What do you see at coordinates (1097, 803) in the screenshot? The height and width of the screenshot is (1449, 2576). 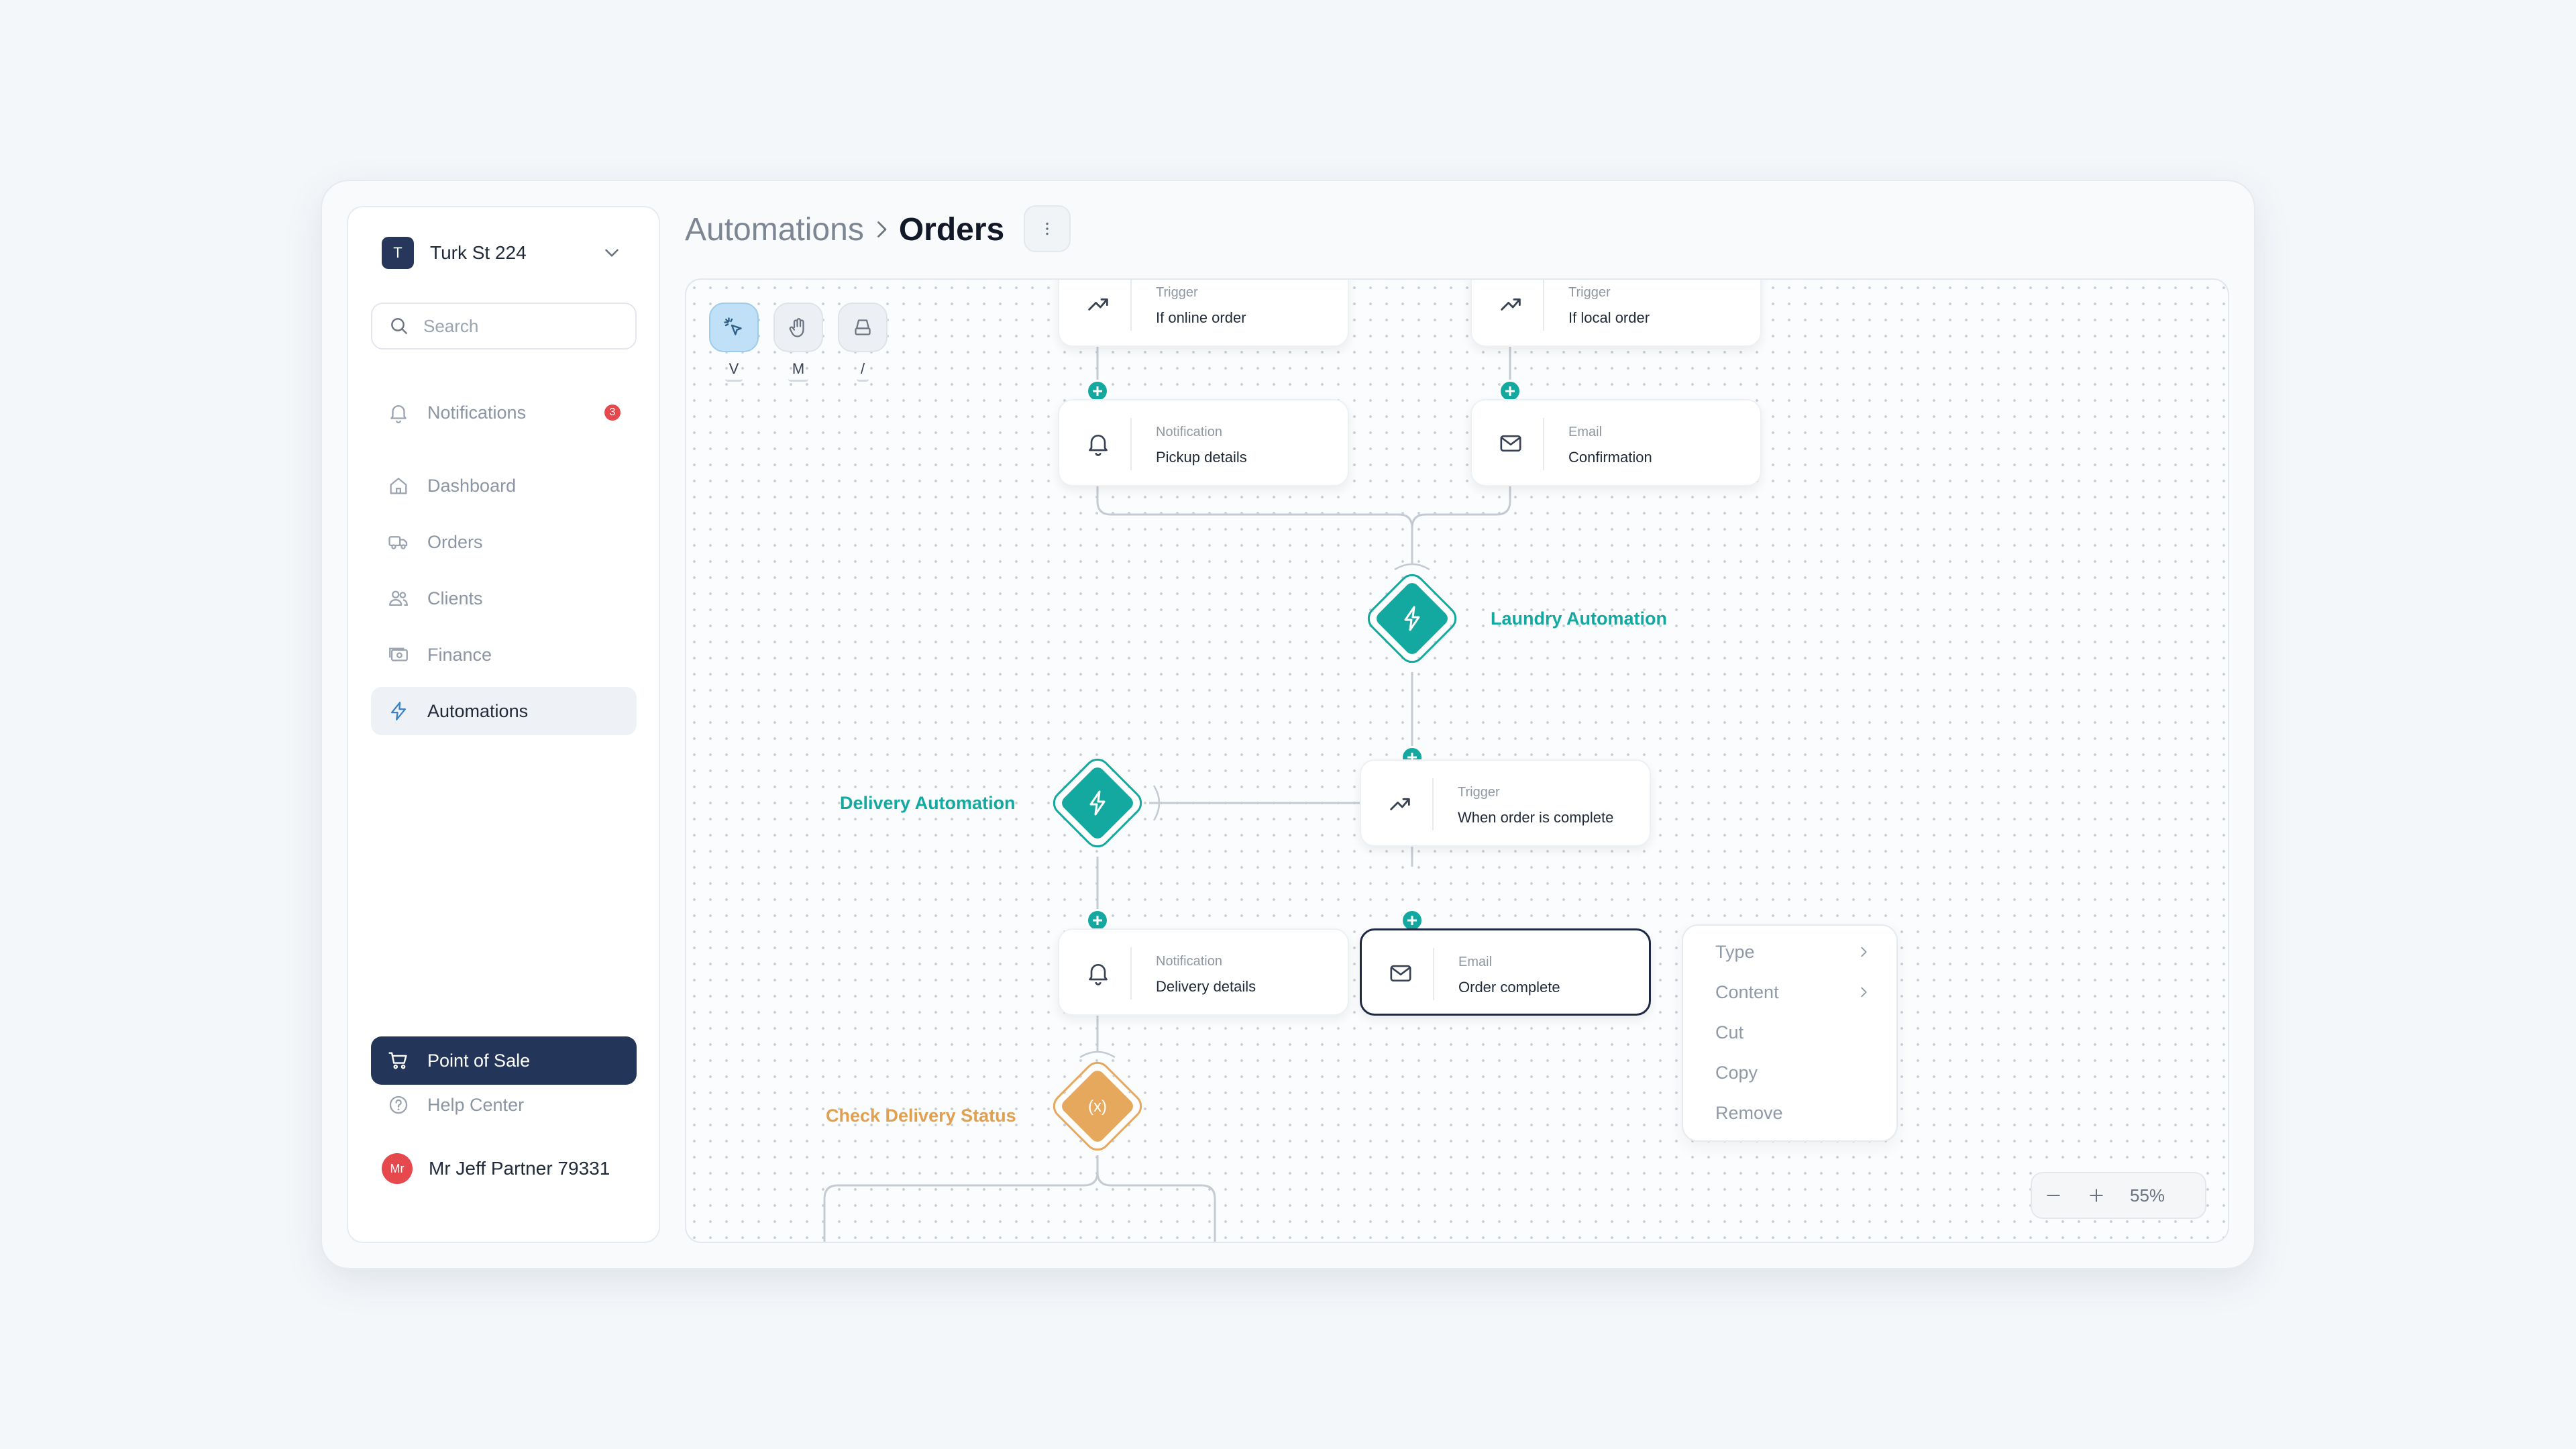 I see `delivery-automation-node` at bounding box center [1097, 803].